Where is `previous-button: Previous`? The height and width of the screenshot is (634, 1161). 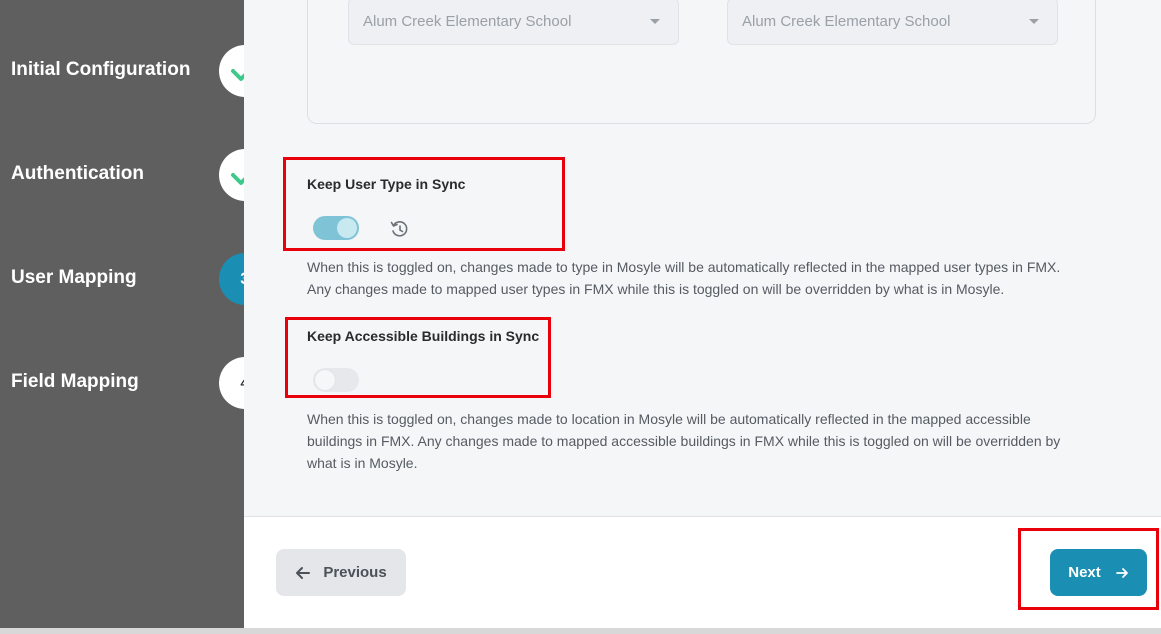 previous-button: Previous is located at coordinates (341, 572).